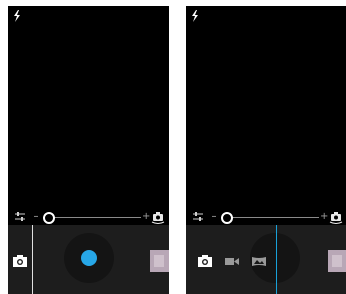 This screenshot has height=294, width=346. Describe the element at coordinates (32, 259) in the screenshot. I see `mode-divider` at that location.